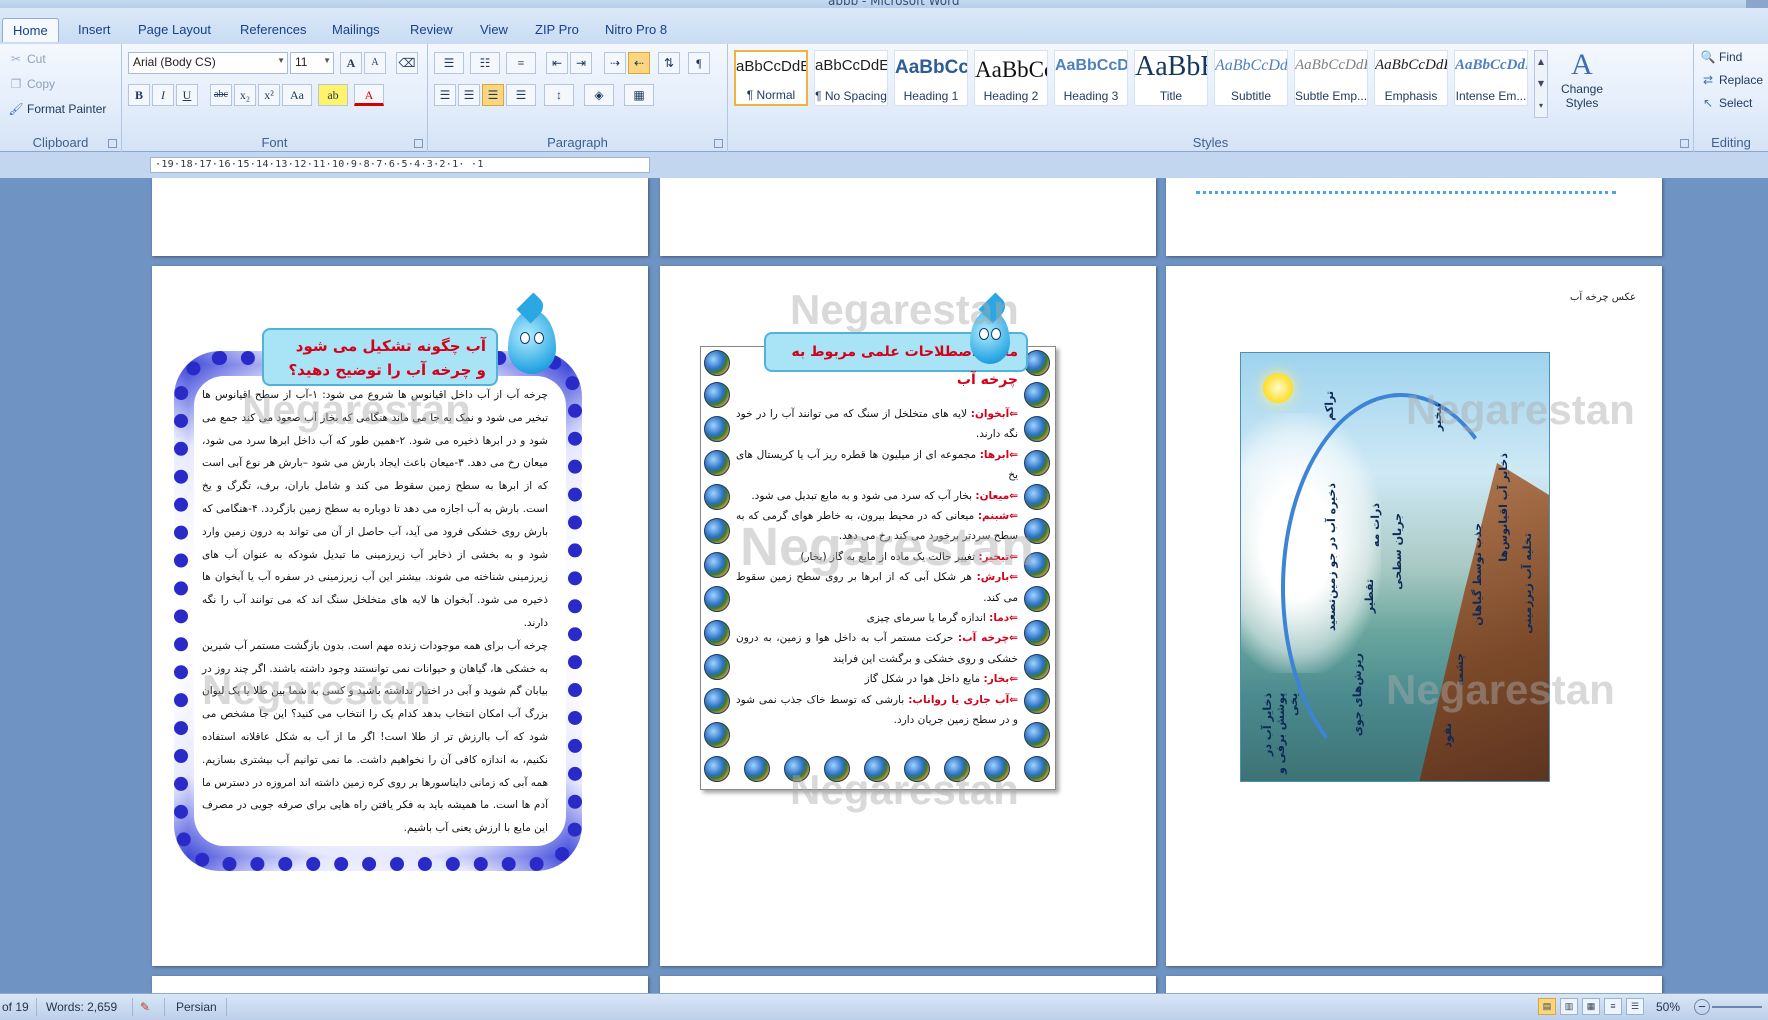 The width and height of the screenshot is (1768, 1020). I want to click on align-center-button: ☰, so click(469, 95).